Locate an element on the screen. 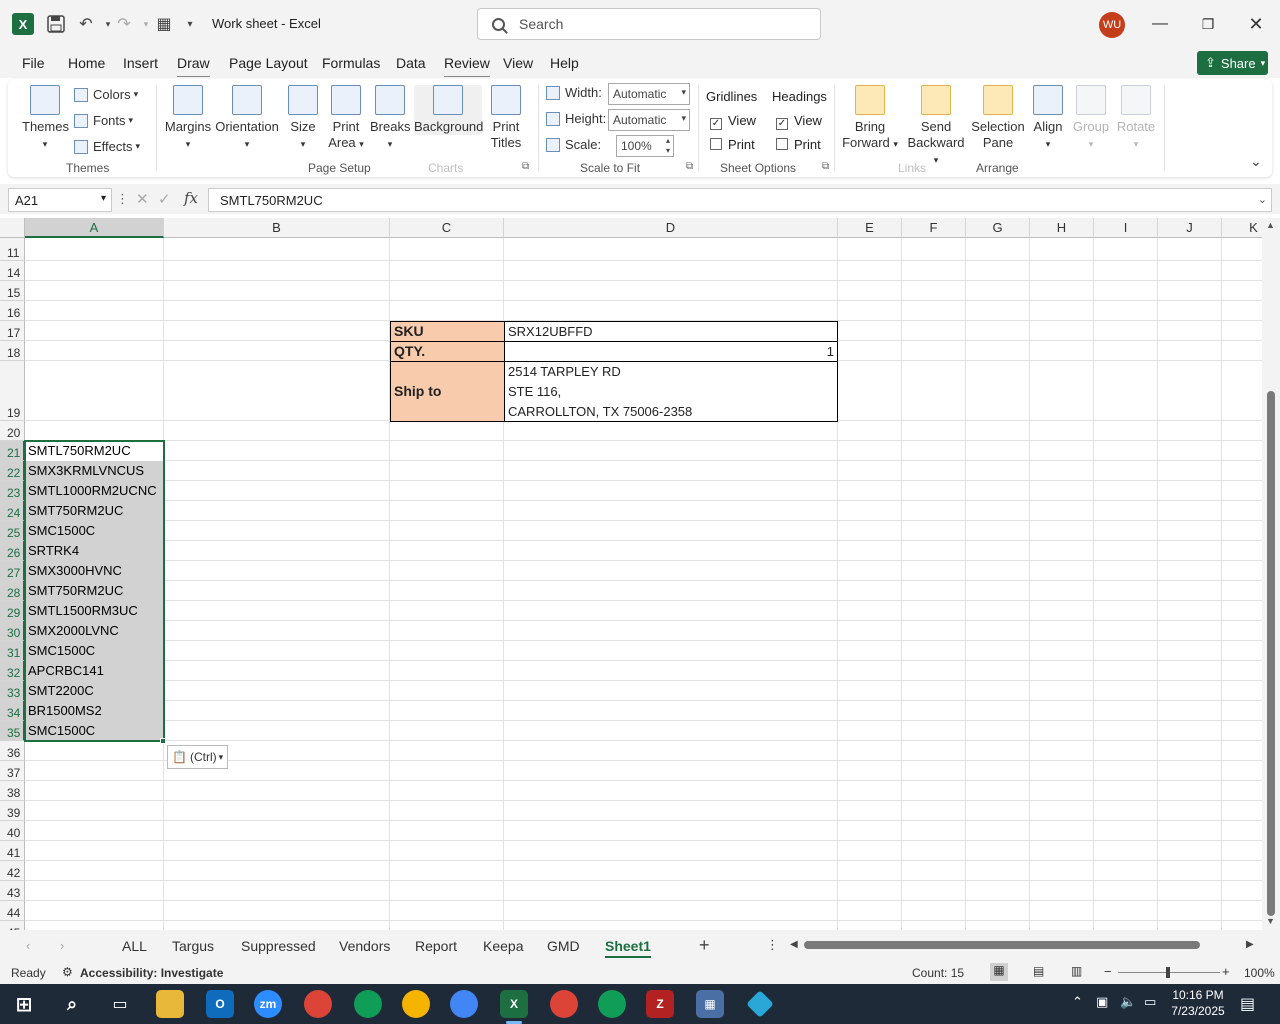 The height and width of the screenshot is (1024, 1280). formula-input: SMTL750RM2UC ⌄ is located at coordinates (740, 200).